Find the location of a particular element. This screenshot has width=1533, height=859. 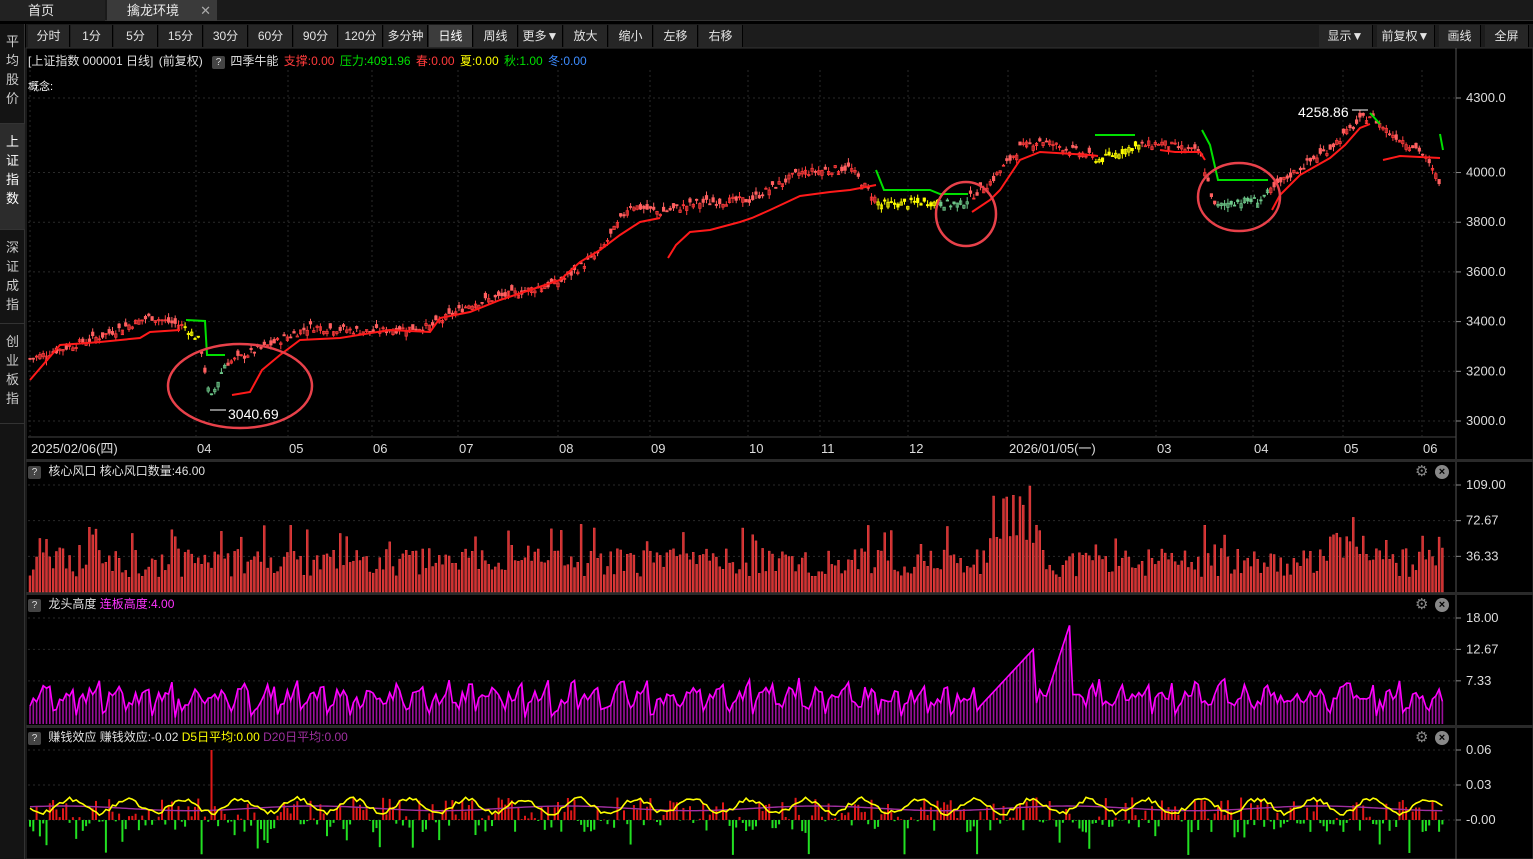

period-button-13: 缩小 is located at coordinates (631, 36).